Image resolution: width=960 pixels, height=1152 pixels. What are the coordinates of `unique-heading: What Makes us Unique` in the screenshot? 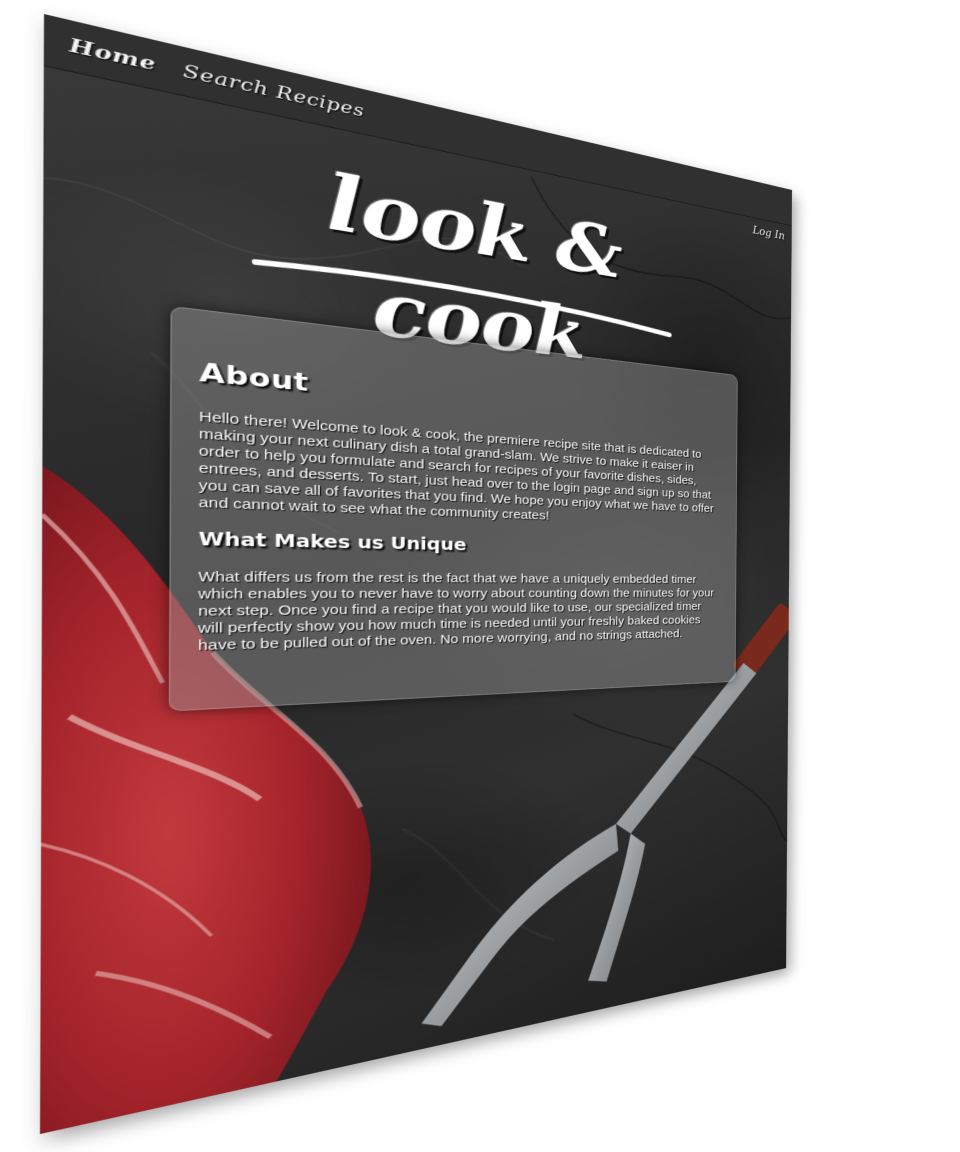 It's located at (332, 541).